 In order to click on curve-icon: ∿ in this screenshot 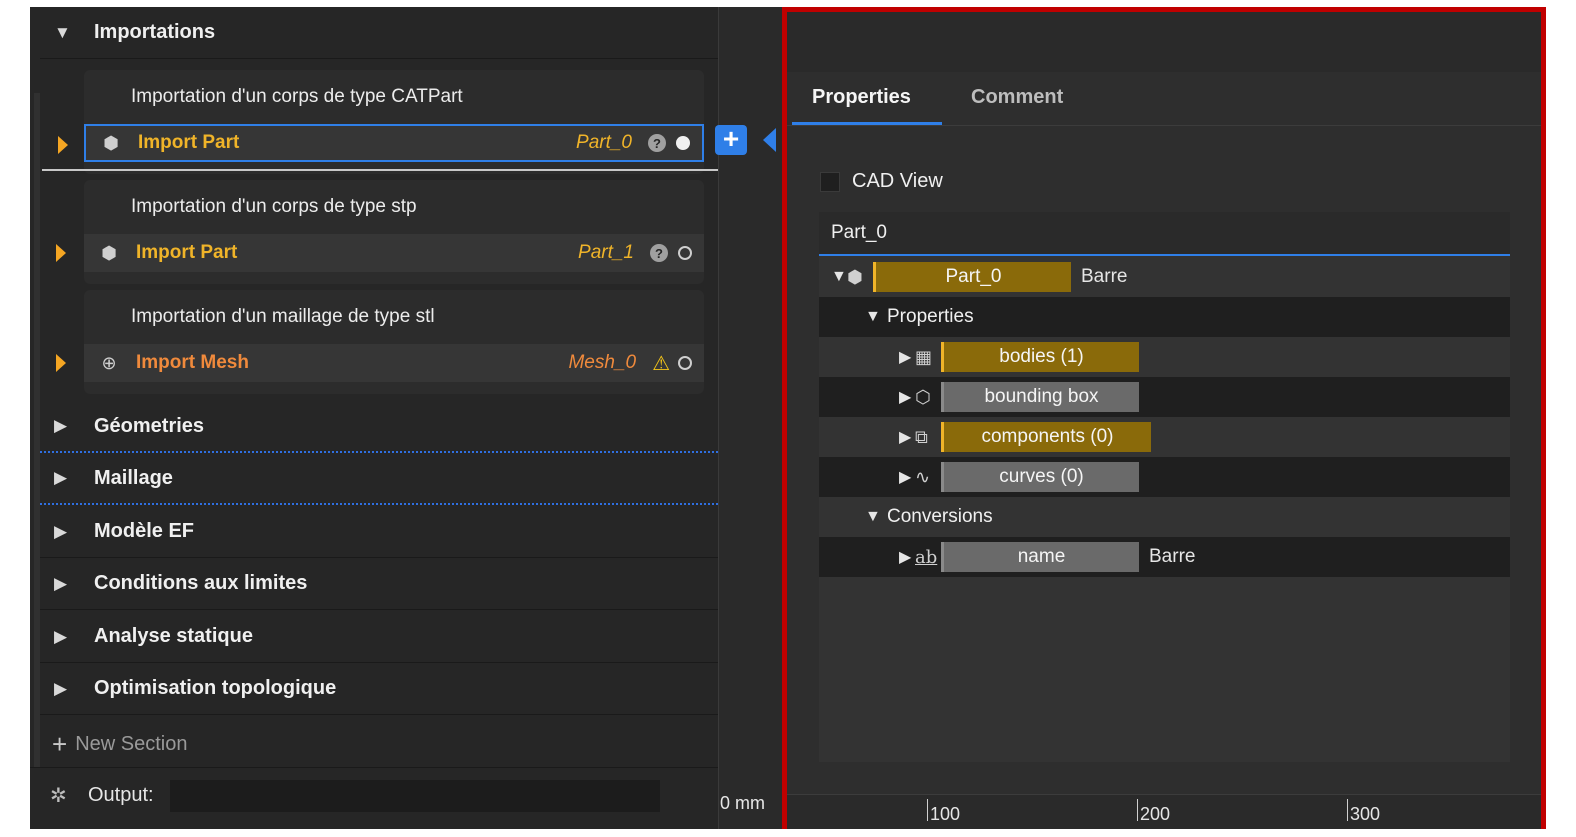, I will do `click(923, 476)`.